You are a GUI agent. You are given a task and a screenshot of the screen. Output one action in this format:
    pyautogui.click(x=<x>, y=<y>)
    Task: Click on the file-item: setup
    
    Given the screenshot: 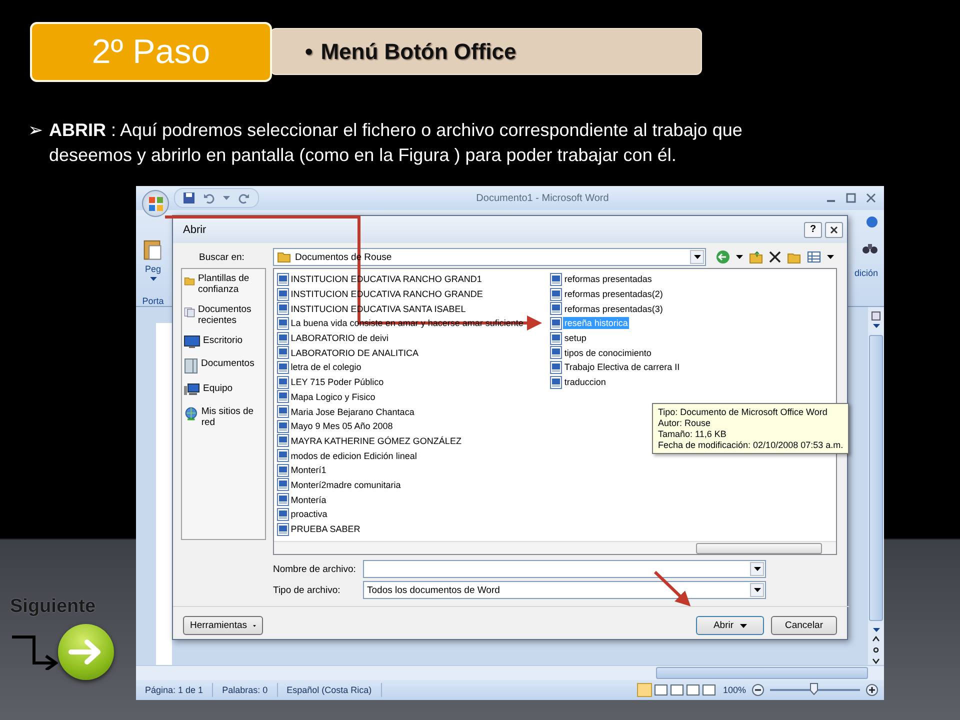 What is the action you would take?
    pyautogui.click(x=575, y=338)
    